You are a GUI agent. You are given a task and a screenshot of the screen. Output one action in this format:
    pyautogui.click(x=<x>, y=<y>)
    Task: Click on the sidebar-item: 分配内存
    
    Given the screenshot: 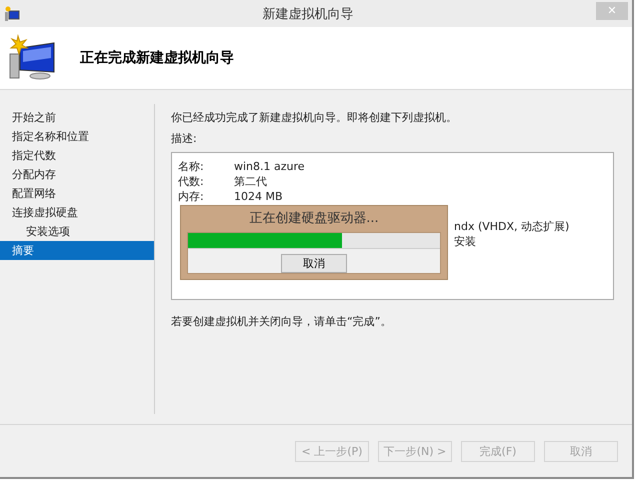 What is the action you would take?
    pyautogui.click(x=77, y=174)
    